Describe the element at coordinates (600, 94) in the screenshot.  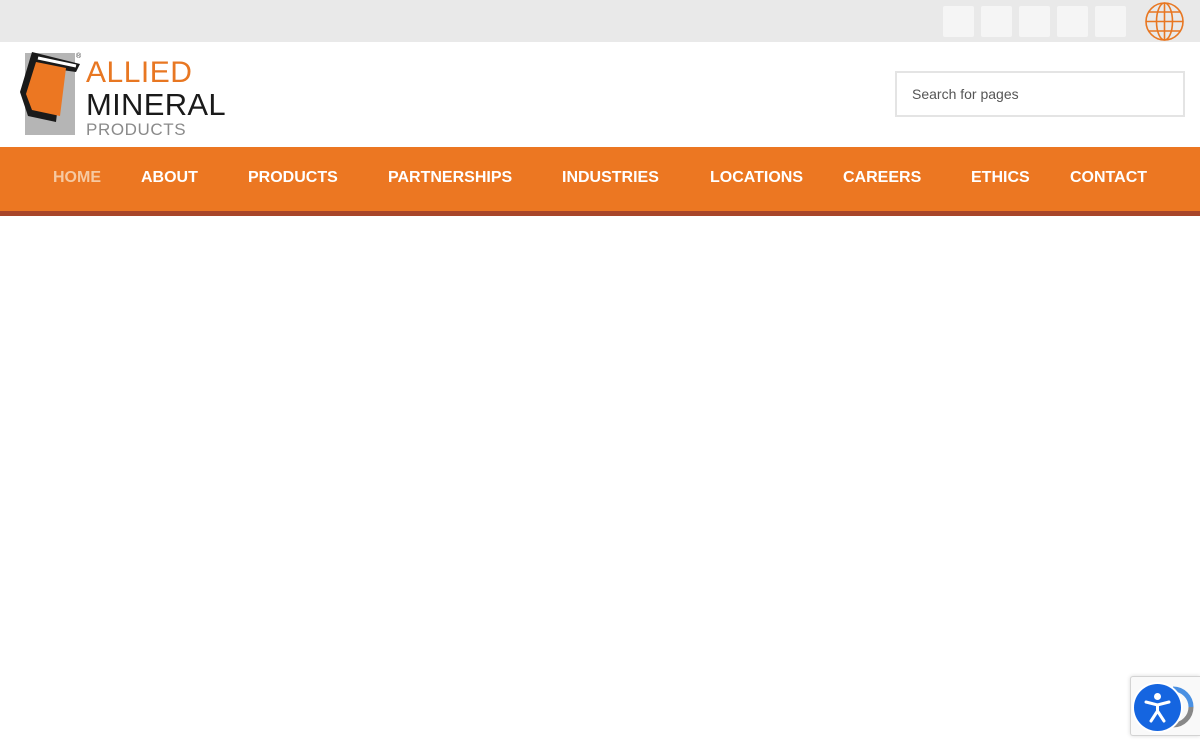
I see `site-header: ® ALLIED MINERAL PRODUCTS` at that location.